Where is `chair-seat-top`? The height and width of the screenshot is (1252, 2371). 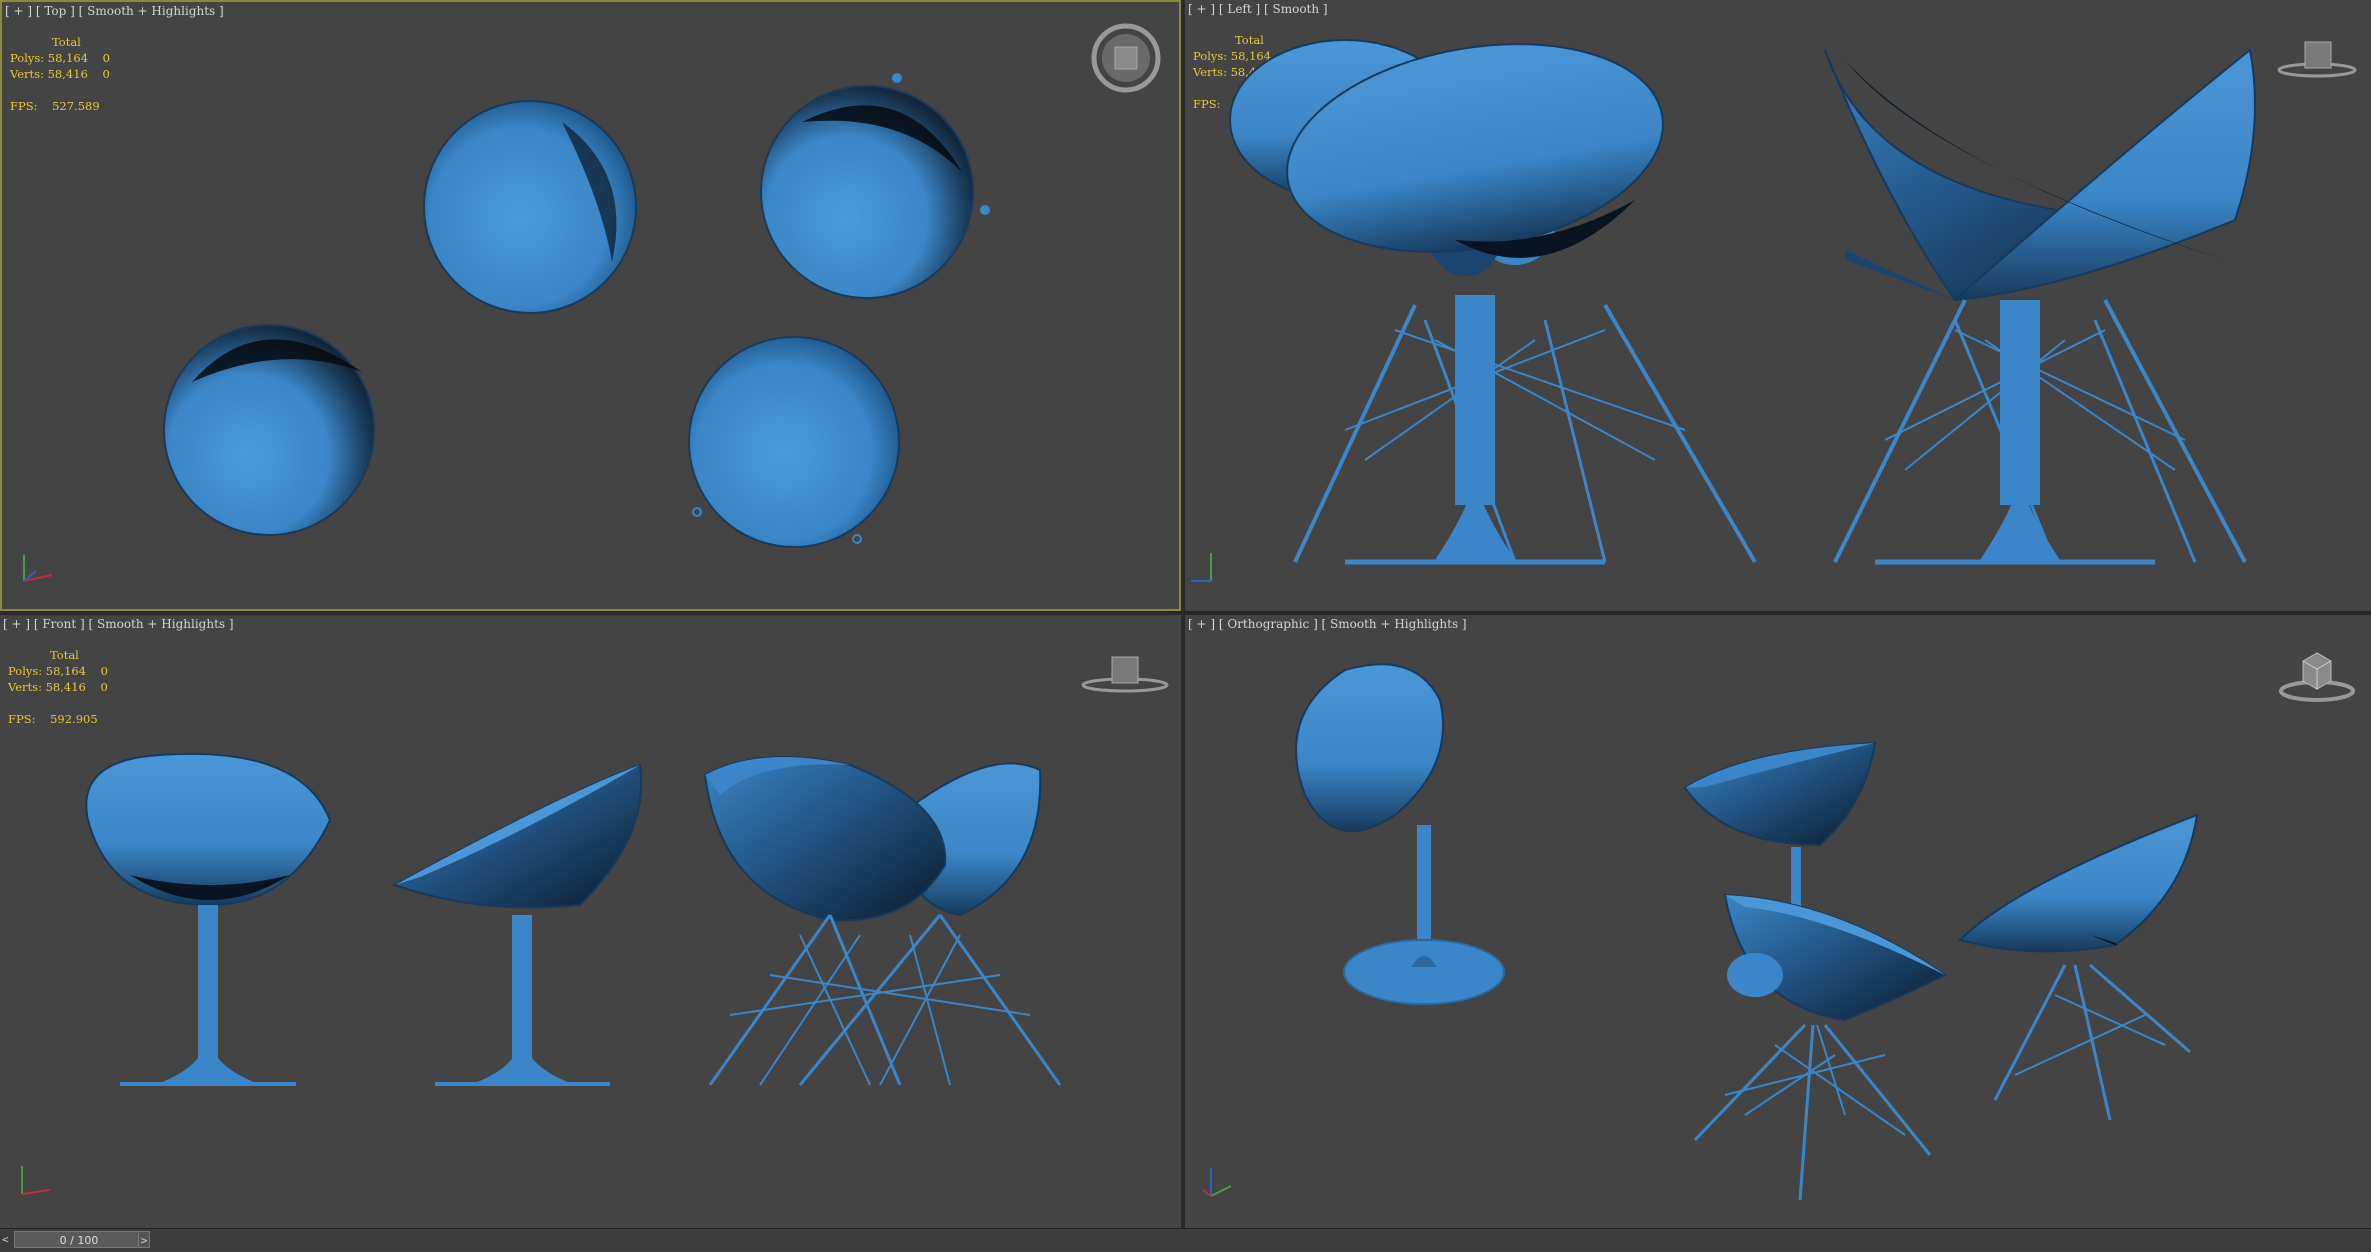 chair-seat-top is located at coordinates (794, 442).